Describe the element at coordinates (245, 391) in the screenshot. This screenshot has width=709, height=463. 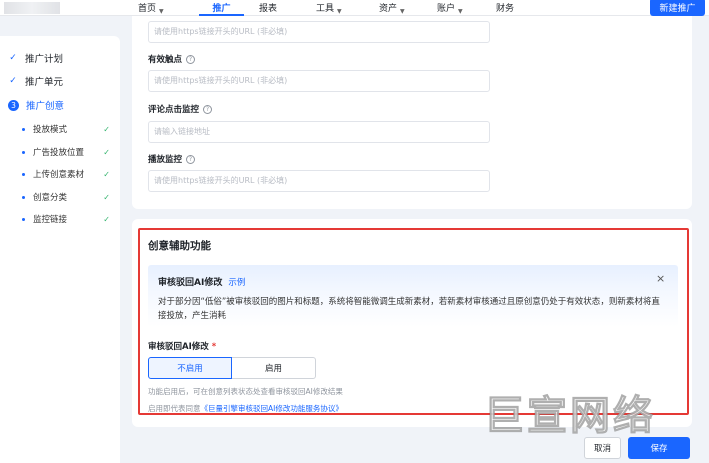
I see `feature-hint: 功能启用后，可在创意列表状态处查看审核驳回AI修改结果` at that location.